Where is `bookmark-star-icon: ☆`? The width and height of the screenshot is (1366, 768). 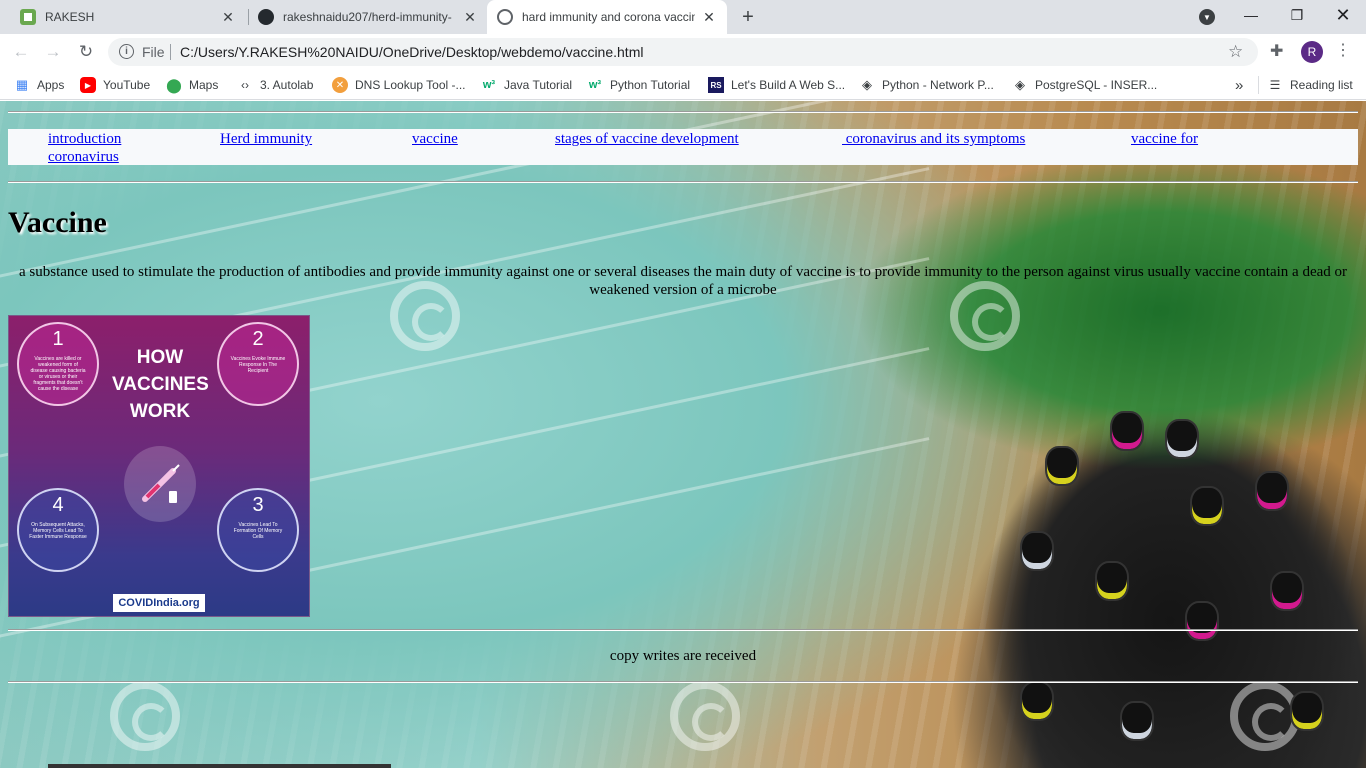 bookmark-star-icon: ☆ is located at coordinates (1235, 52).